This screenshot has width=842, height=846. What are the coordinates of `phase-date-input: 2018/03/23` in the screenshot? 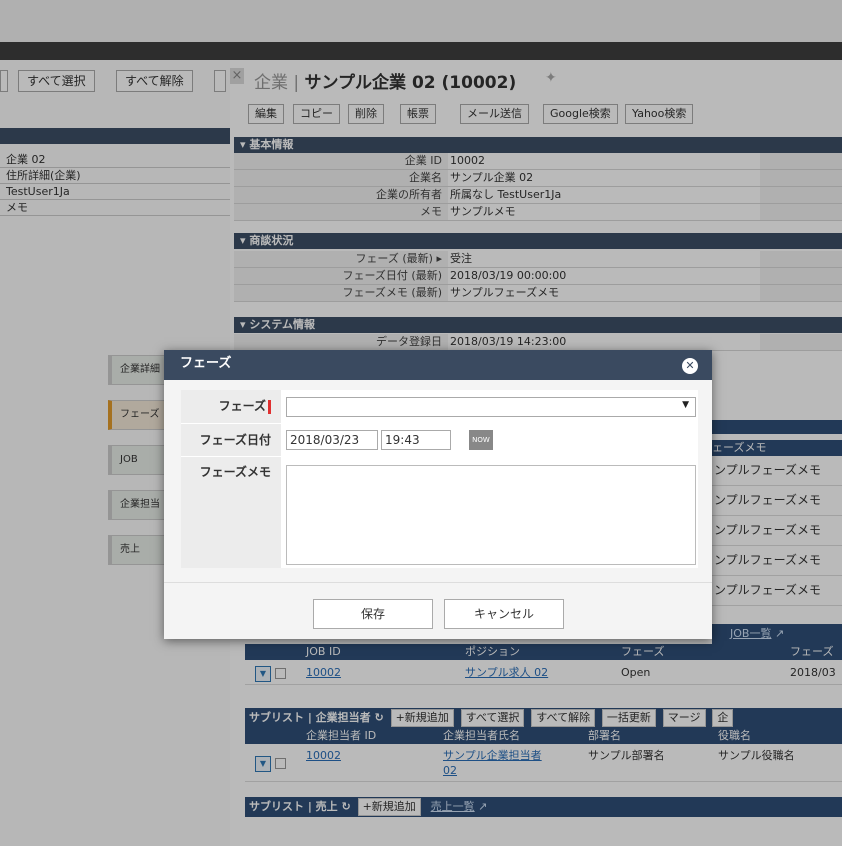 It's located at (332, 440).